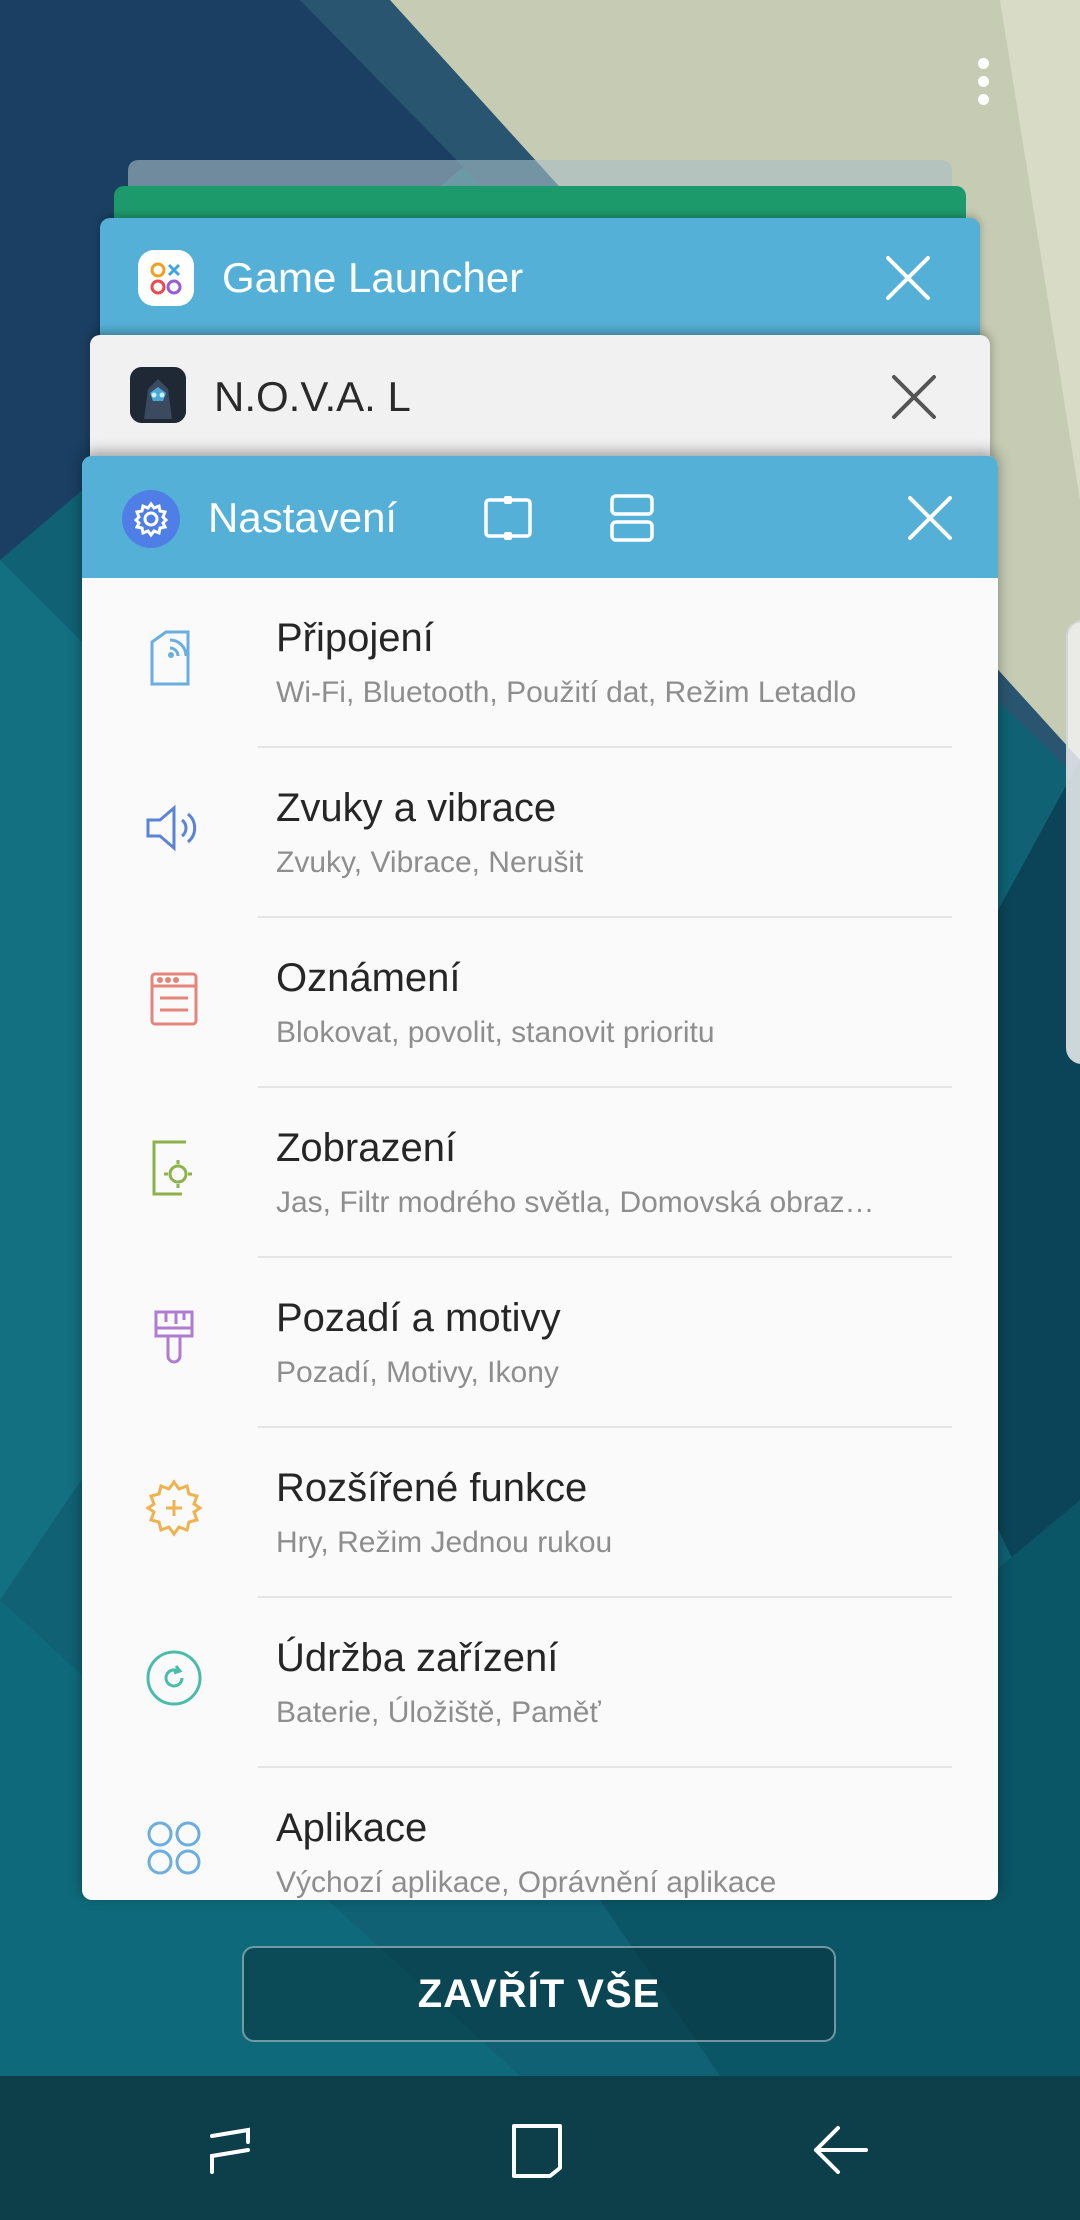 The width and height of the screenshot is (1080, 2220). What do you see at coordinates (174, 1678) in the screenshot?
I see `maintenance-icon` at bounding box center [174, 1678].